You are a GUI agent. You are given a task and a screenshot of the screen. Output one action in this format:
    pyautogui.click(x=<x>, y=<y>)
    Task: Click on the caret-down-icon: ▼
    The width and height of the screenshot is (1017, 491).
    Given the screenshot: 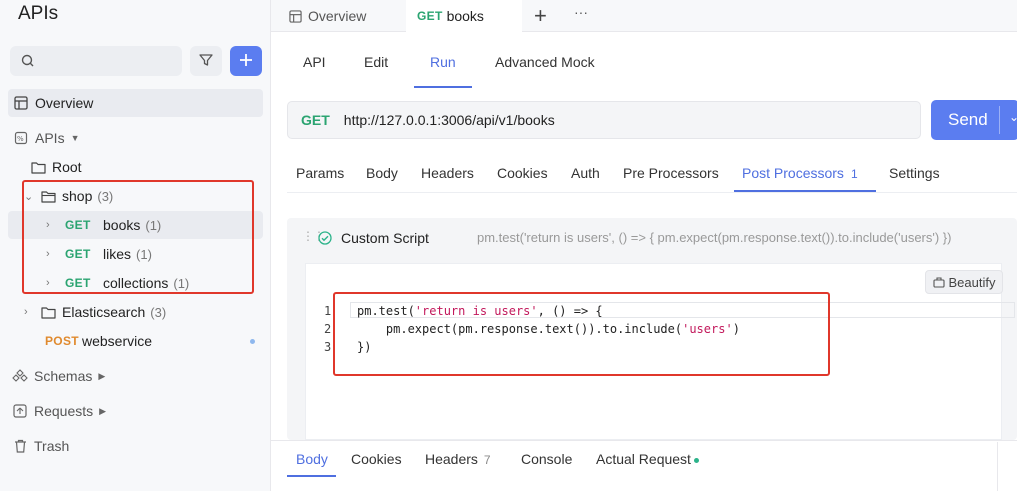 What is the action you would take?
    pyautogui.click(x=75, y=138)
    